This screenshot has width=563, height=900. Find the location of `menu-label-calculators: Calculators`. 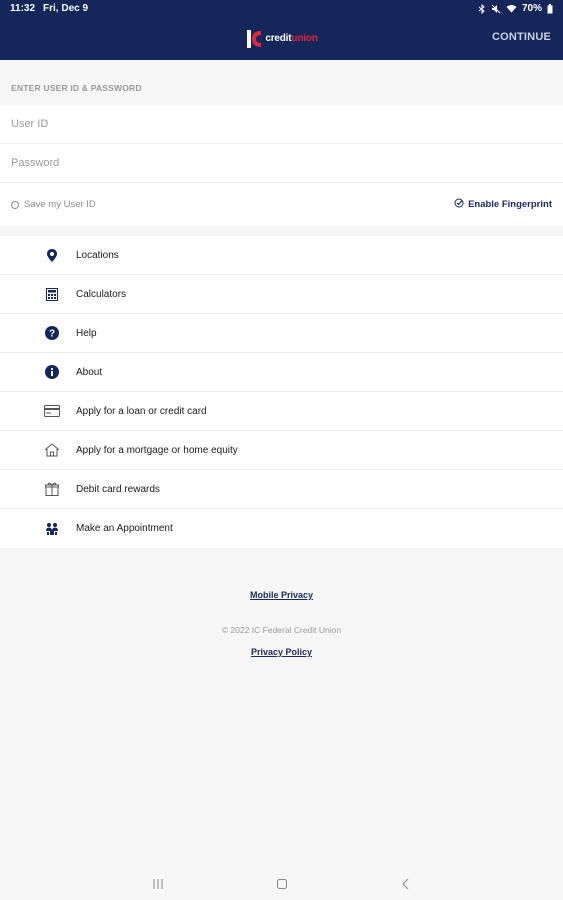

menu-label-calculators: Calculators is located at coordinates (101, 294).